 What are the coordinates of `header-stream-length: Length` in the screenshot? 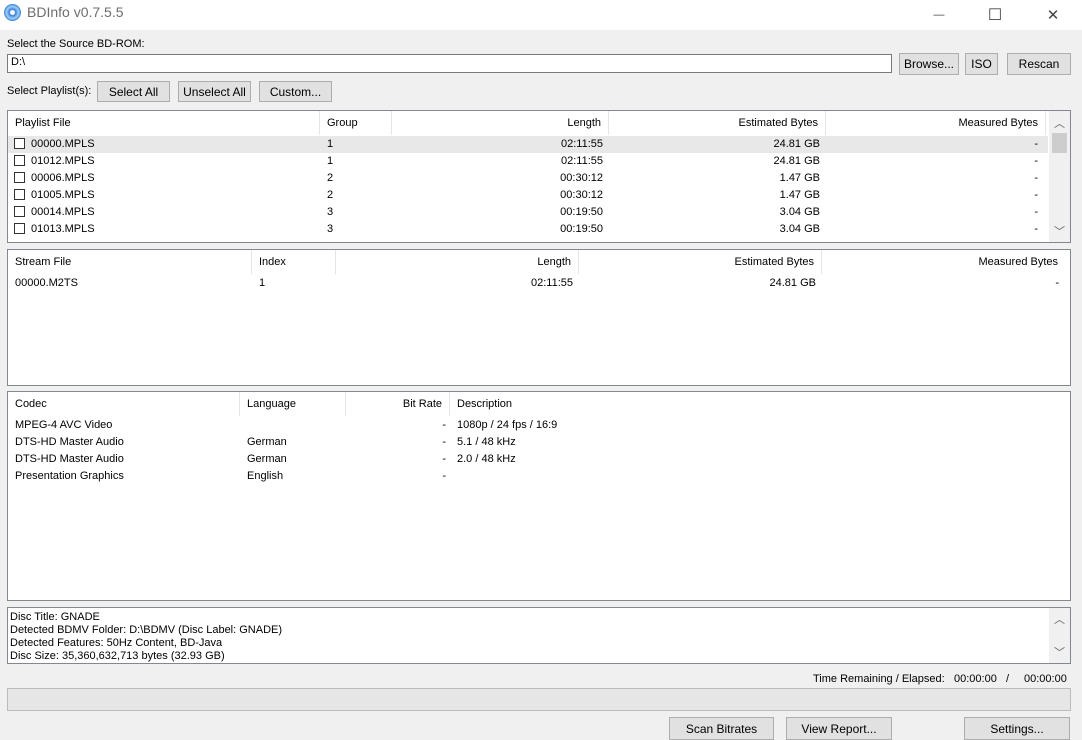 It's located at (457, 262).